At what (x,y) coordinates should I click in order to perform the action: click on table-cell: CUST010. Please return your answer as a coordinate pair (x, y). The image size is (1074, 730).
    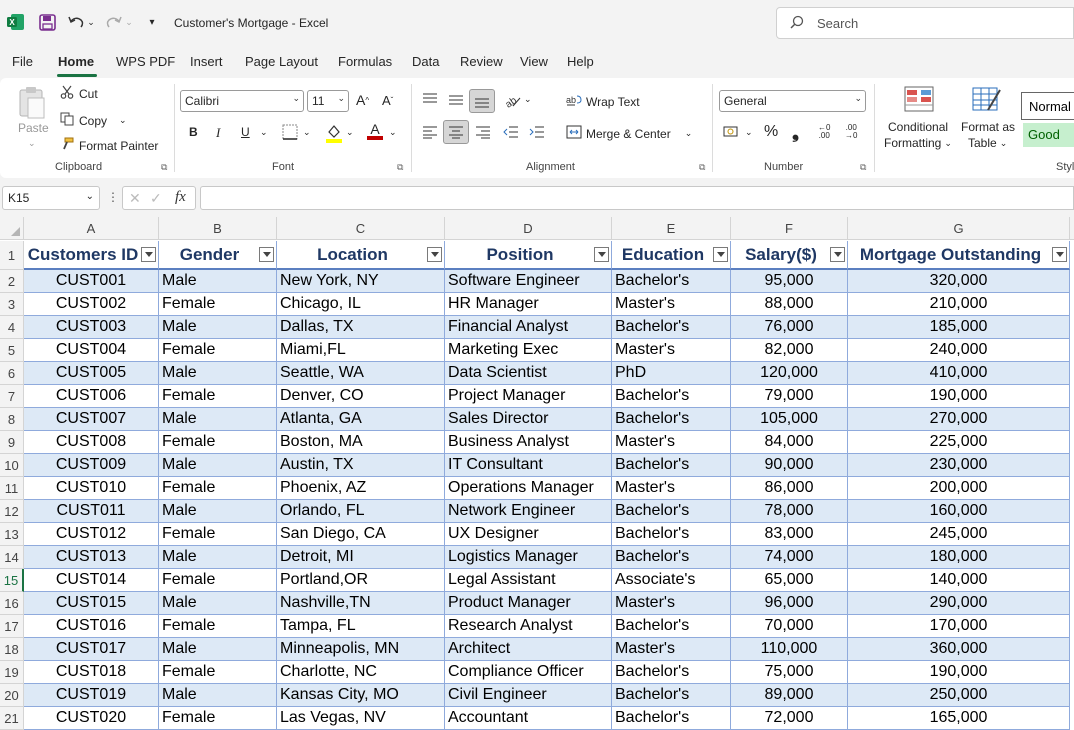
    Looking at the image, I should click on (91, 488).